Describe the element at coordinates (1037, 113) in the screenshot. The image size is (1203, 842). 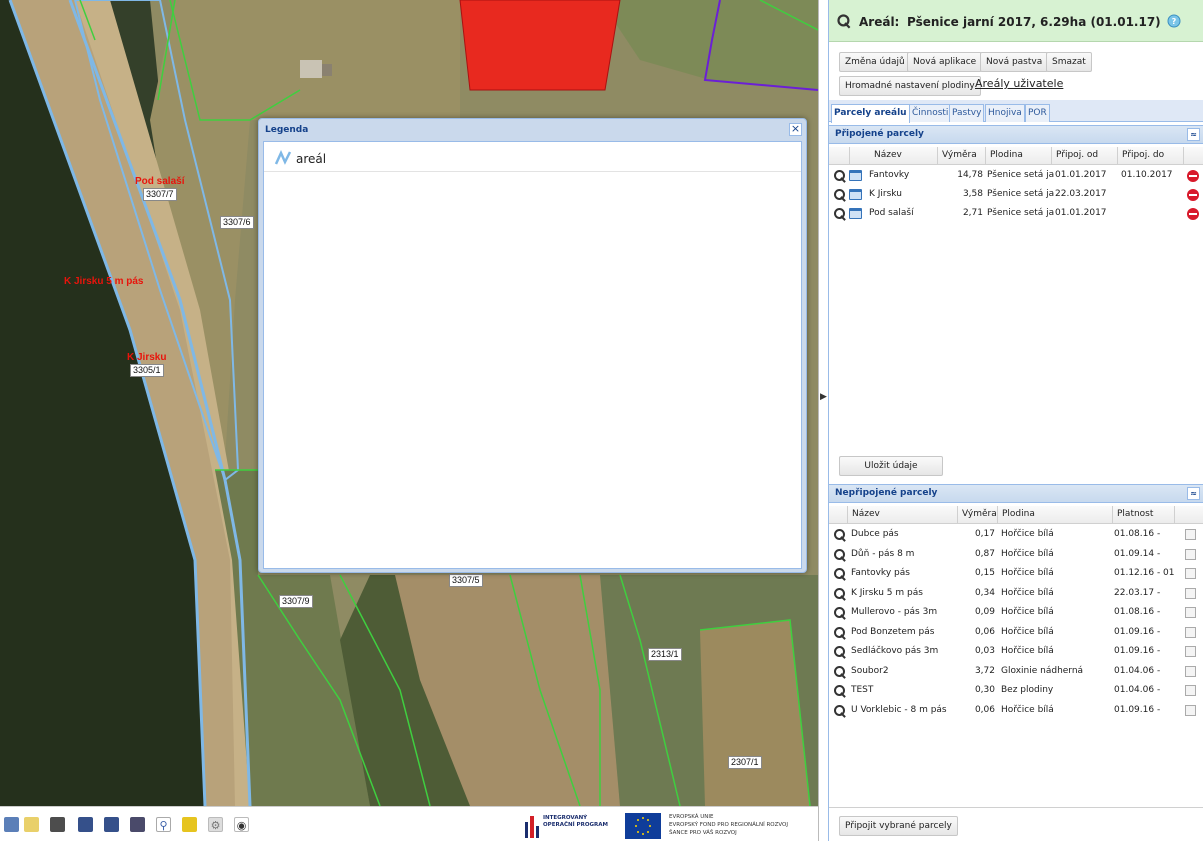
I see `tab-por: POR` at that location.